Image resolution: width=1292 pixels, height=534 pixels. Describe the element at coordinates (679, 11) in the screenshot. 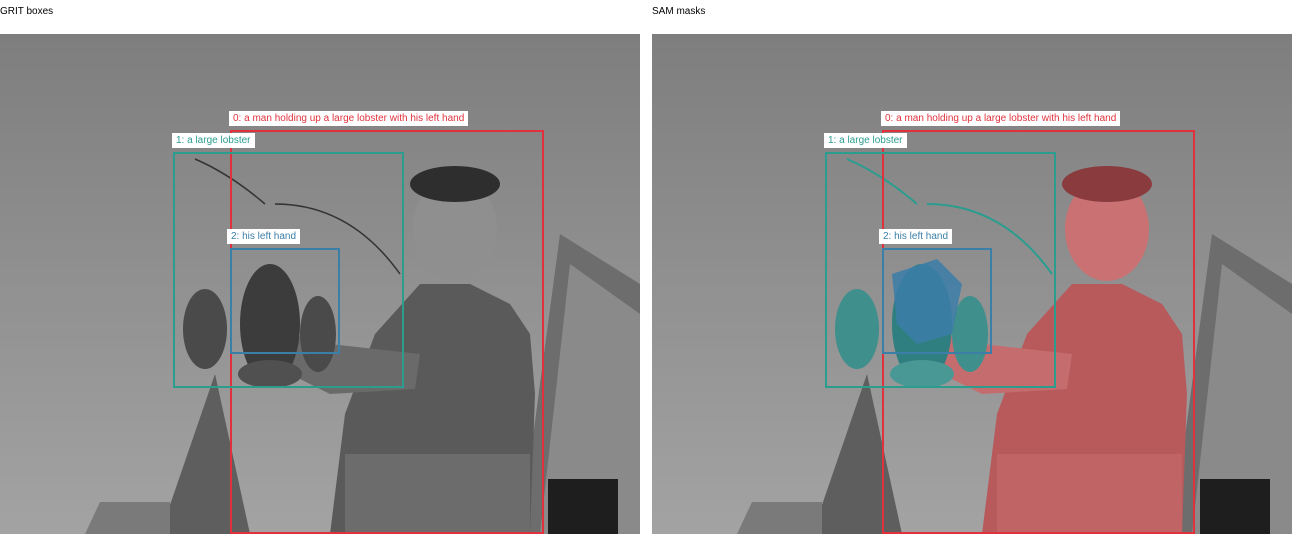

I see `panel-title-sam: SAM masks` at that location.